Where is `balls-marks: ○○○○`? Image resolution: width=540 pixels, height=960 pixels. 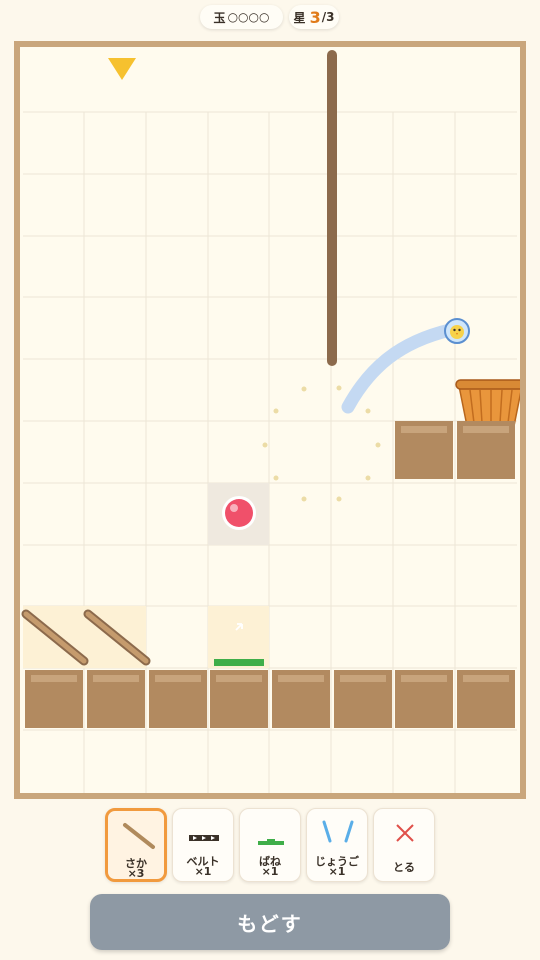 balls-marks: ○○○○ is located at coordinates (248, 17).